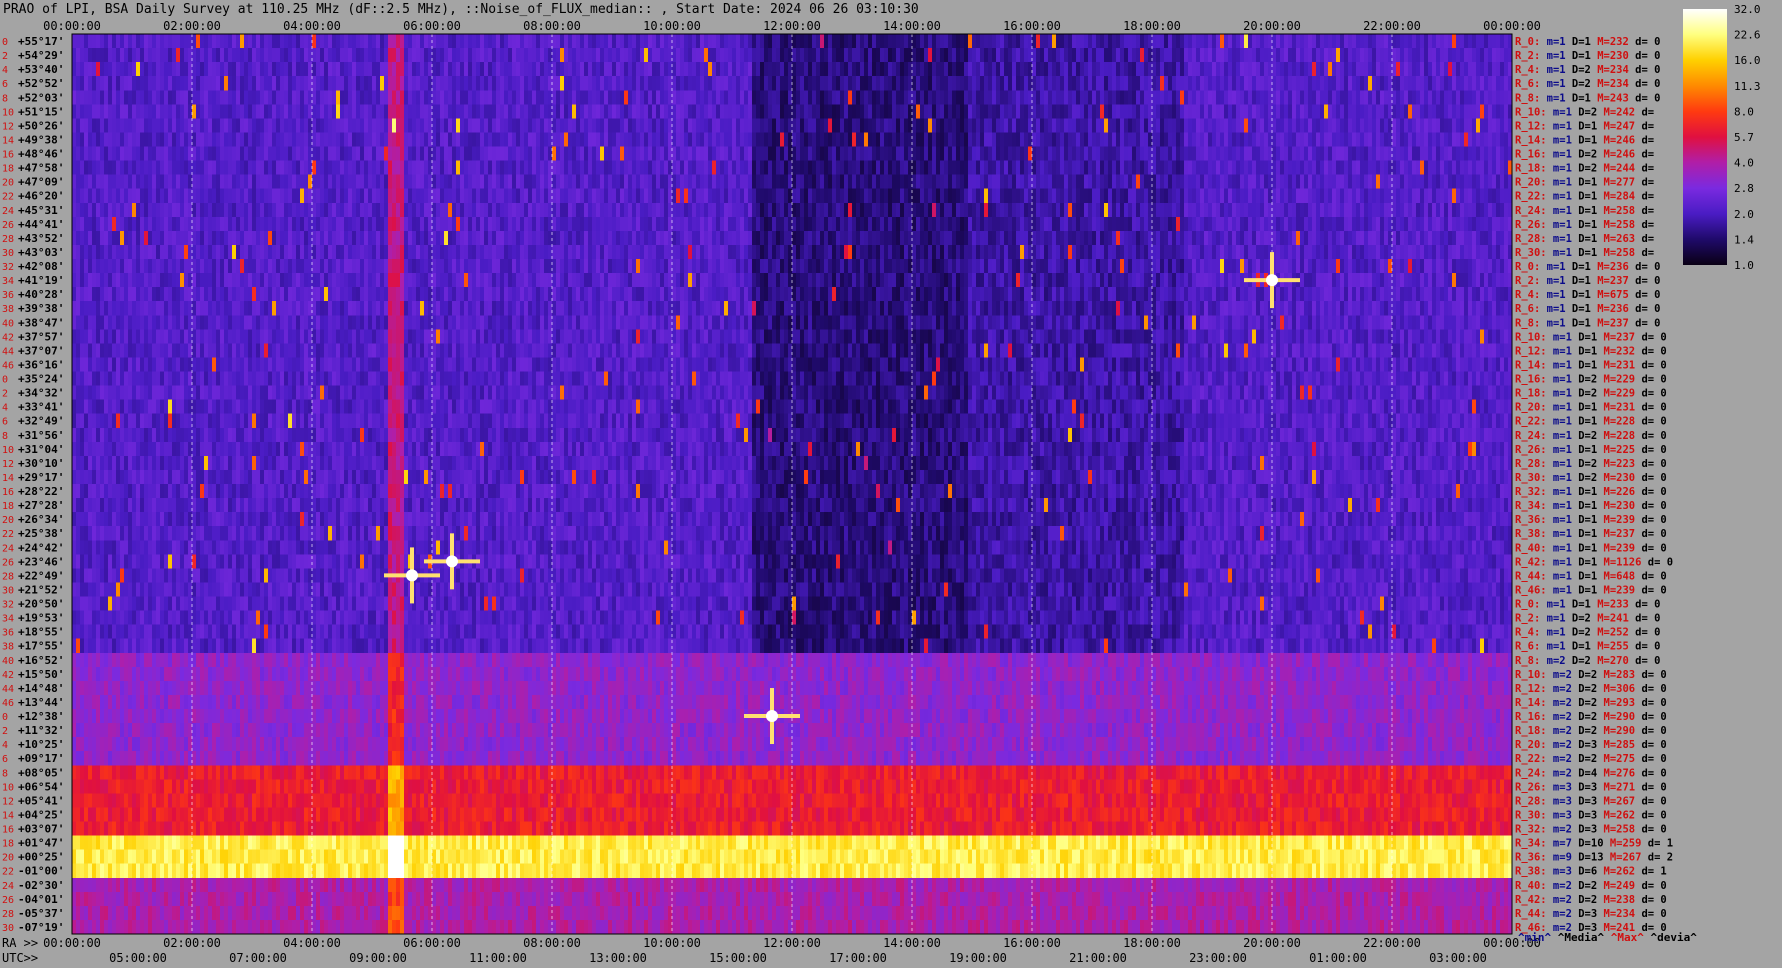 The image size is (1782, 968). Describe the element at coordinates (8, 140) in the screenshot. I see `y-index-label: 14` at that location.